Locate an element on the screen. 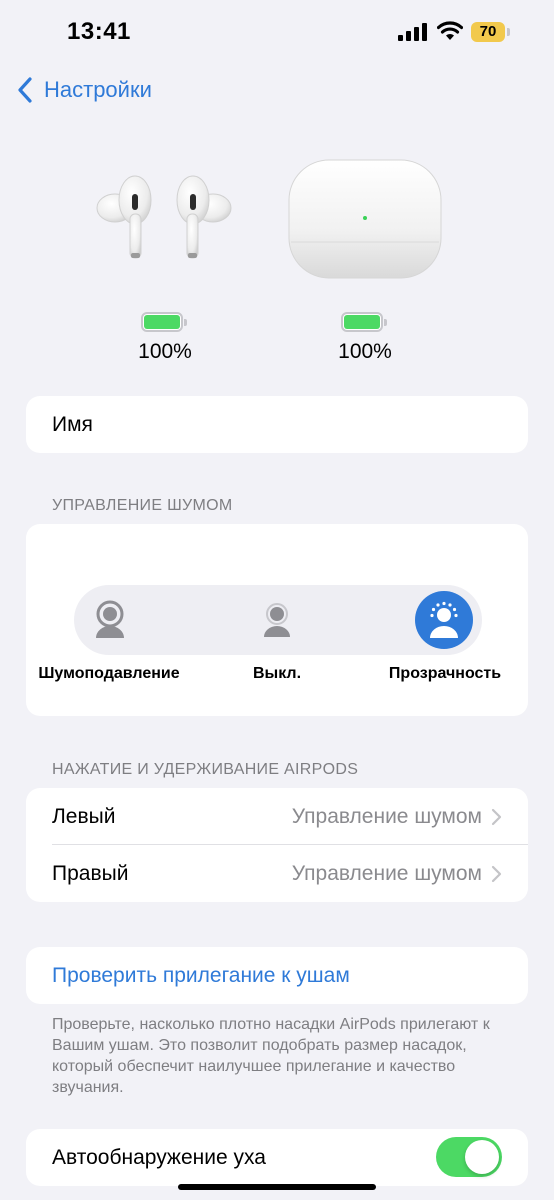 This screenshot has width=554, height=1200. back-button: Настройки is located at coordinates (83, 90).